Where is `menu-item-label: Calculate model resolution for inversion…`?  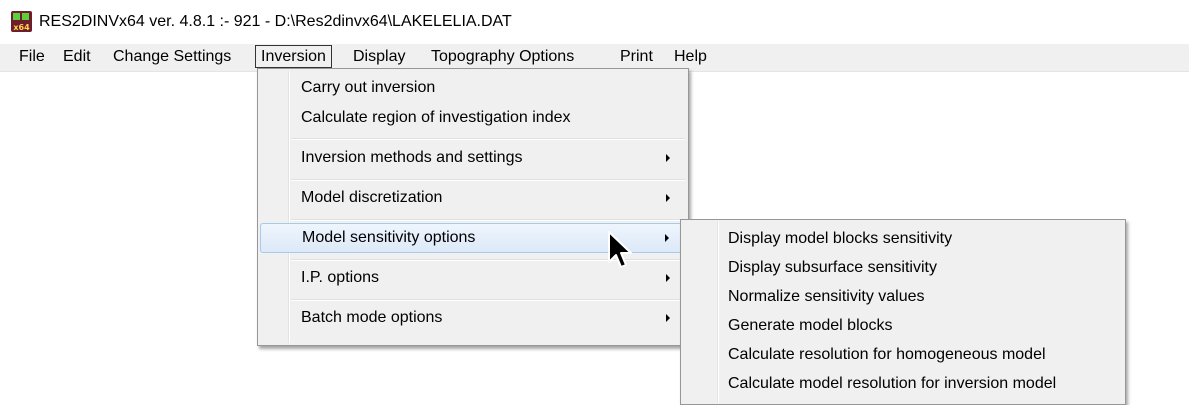
menu-item-label: Calculate model resolution for inversion… is located at coordinates (892, 383).